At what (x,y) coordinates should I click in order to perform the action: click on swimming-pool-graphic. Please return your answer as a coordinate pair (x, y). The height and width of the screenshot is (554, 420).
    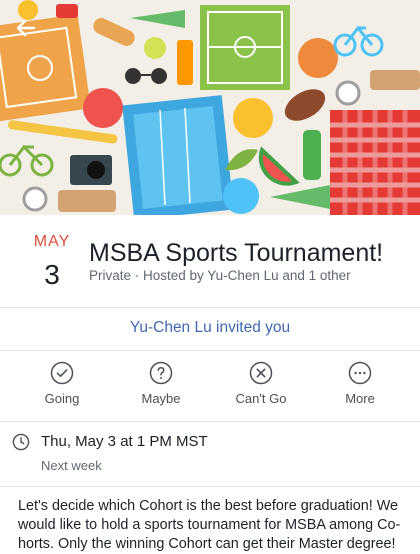
    Looking at the image, I should click on (178, 155).